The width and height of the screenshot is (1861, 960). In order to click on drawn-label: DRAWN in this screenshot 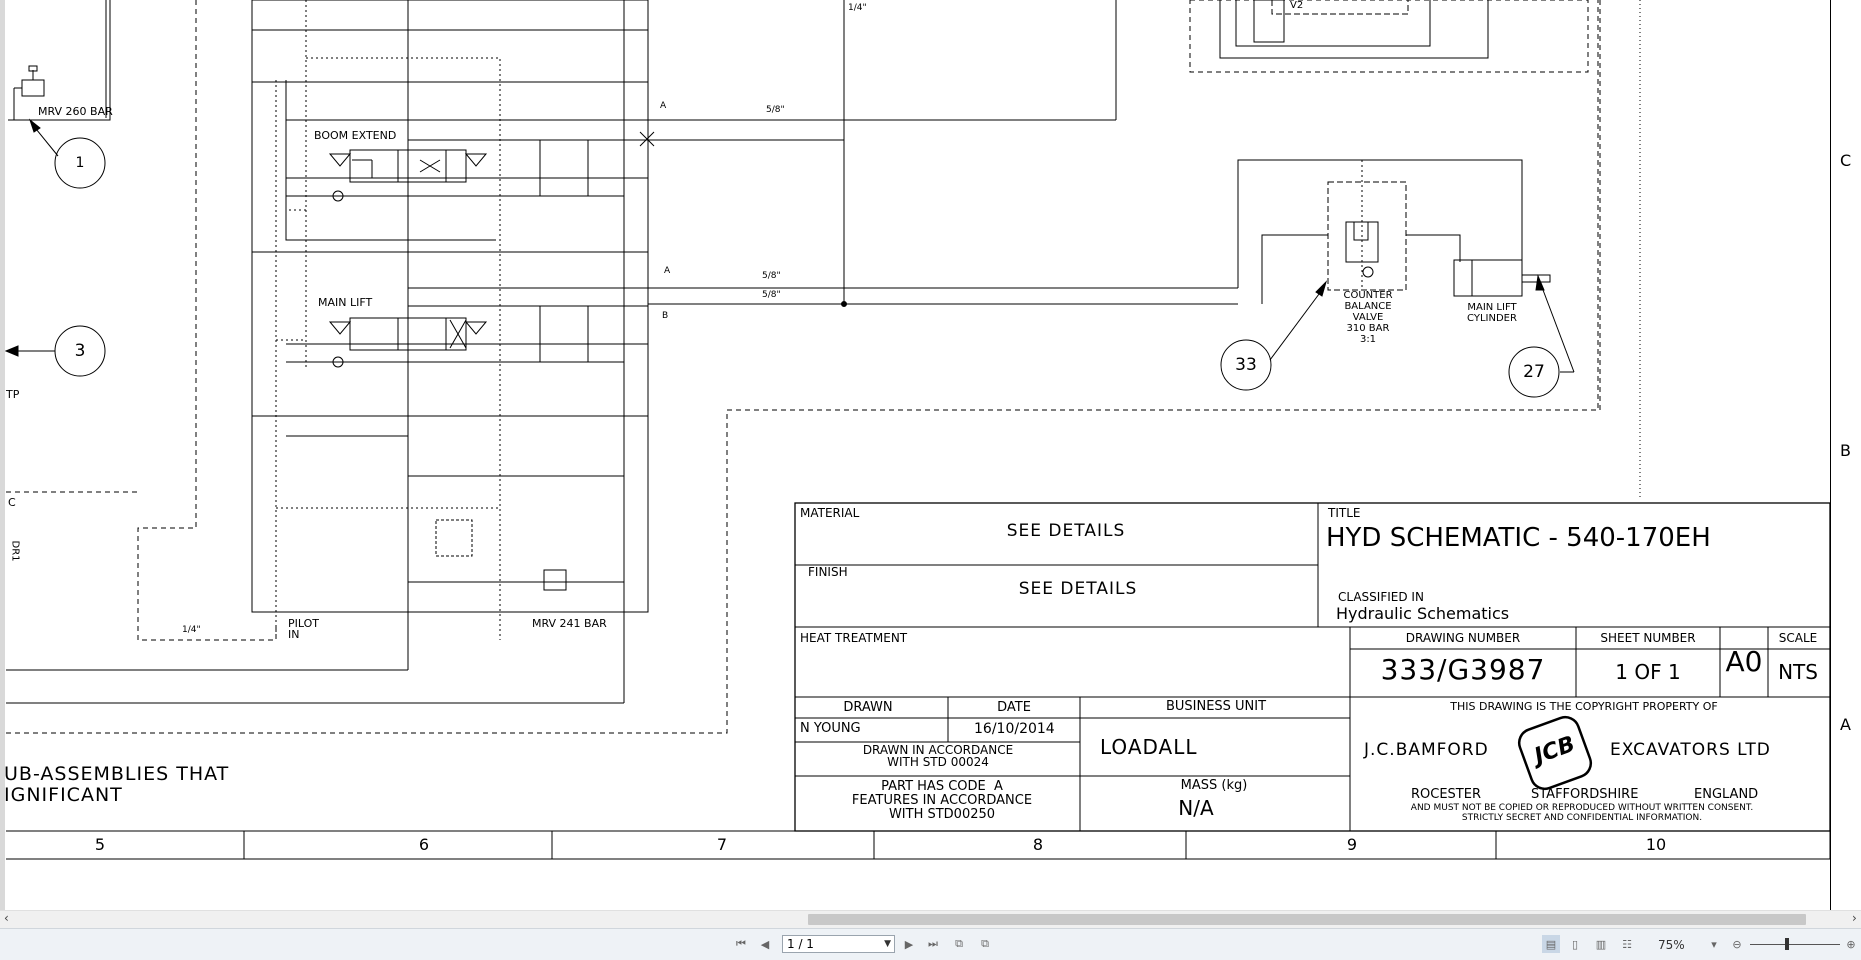, I will do `click(868, 707)`.